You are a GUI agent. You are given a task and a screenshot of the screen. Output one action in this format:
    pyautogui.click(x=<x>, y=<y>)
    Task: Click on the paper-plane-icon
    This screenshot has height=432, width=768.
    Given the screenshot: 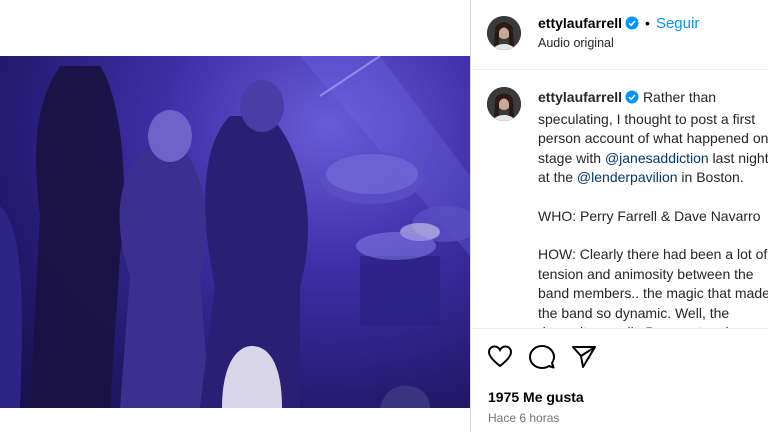 What is the action you would take?
    pyautogui.click(x=584, y=357)
    